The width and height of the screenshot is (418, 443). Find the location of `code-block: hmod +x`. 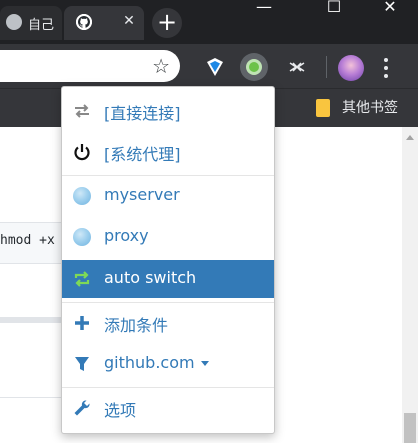

code-block: hmod +x is located at coordinates (35, 243).